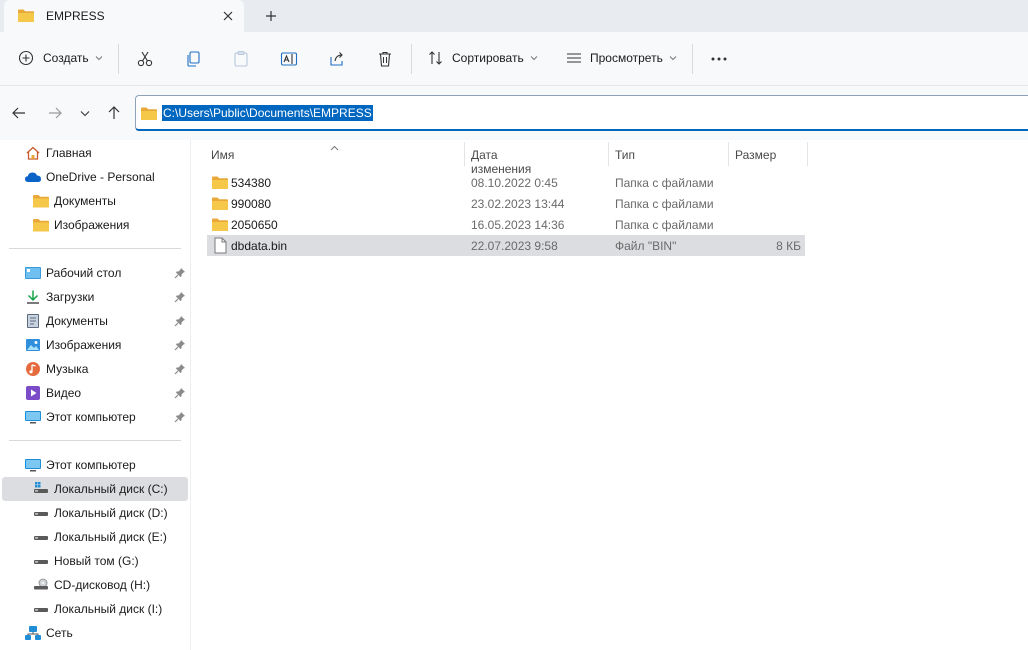 This screenshot has width=1028, height=650. Describe the element at coordinates (85, 113) in the screenshot. I see `recent-chevron-icon` at that location.